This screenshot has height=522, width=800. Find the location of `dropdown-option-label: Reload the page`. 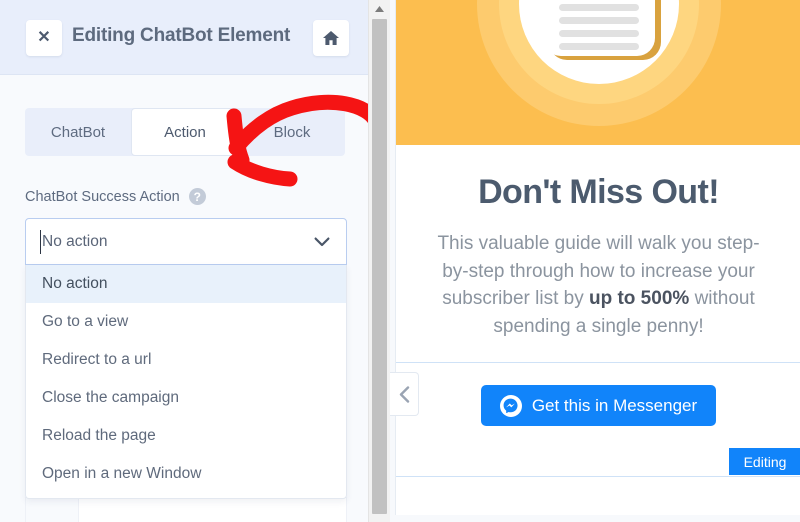

dropdown-option-label: Reload the page is located at coordinates (99, 435).